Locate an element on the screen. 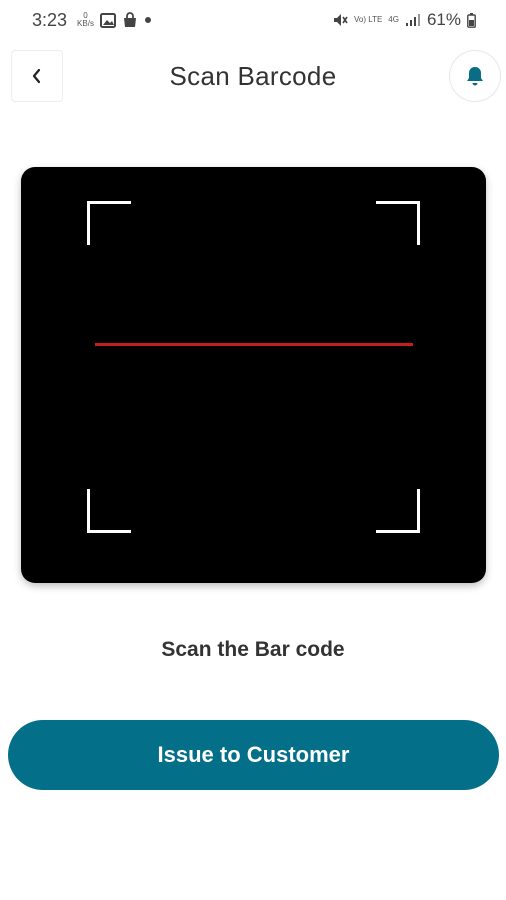  mute-icon is located at coordinates (340, 20).